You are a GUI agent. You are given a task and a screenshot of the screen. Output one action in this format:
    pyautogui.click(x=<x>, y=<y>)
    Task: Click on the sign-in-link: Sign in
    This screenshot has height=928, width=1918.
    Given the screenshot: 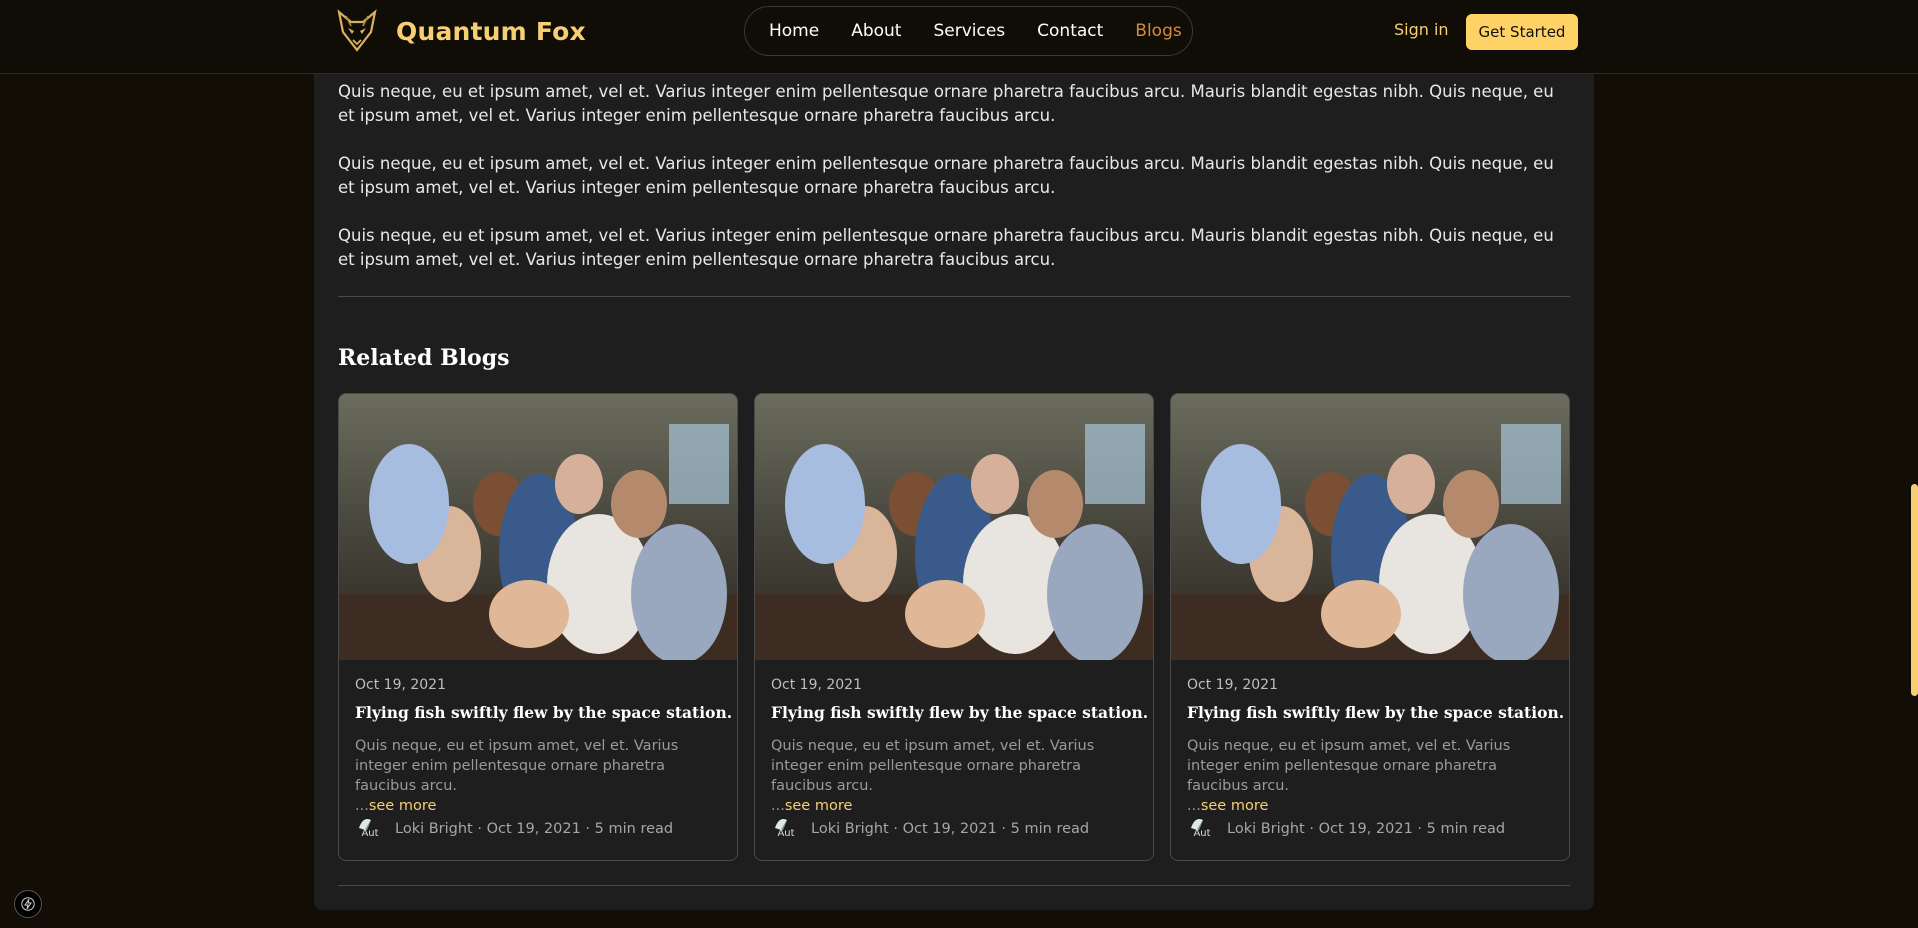 What is the action you would take?
    pyautogui.click(x=1421, y=29)
    